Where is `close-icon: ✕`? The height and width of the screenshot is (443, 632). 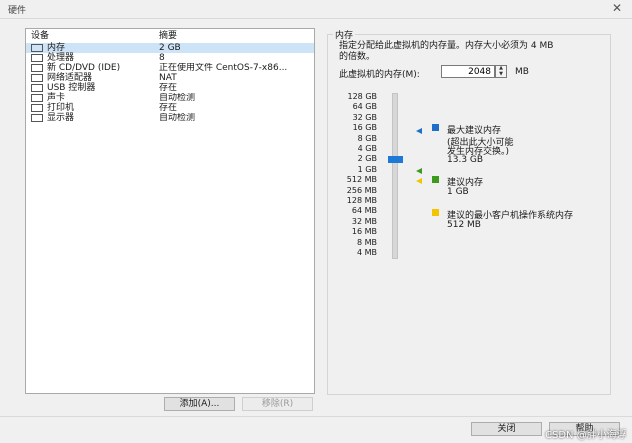
close-icon: ✕ is located at coordinates (617, 8).